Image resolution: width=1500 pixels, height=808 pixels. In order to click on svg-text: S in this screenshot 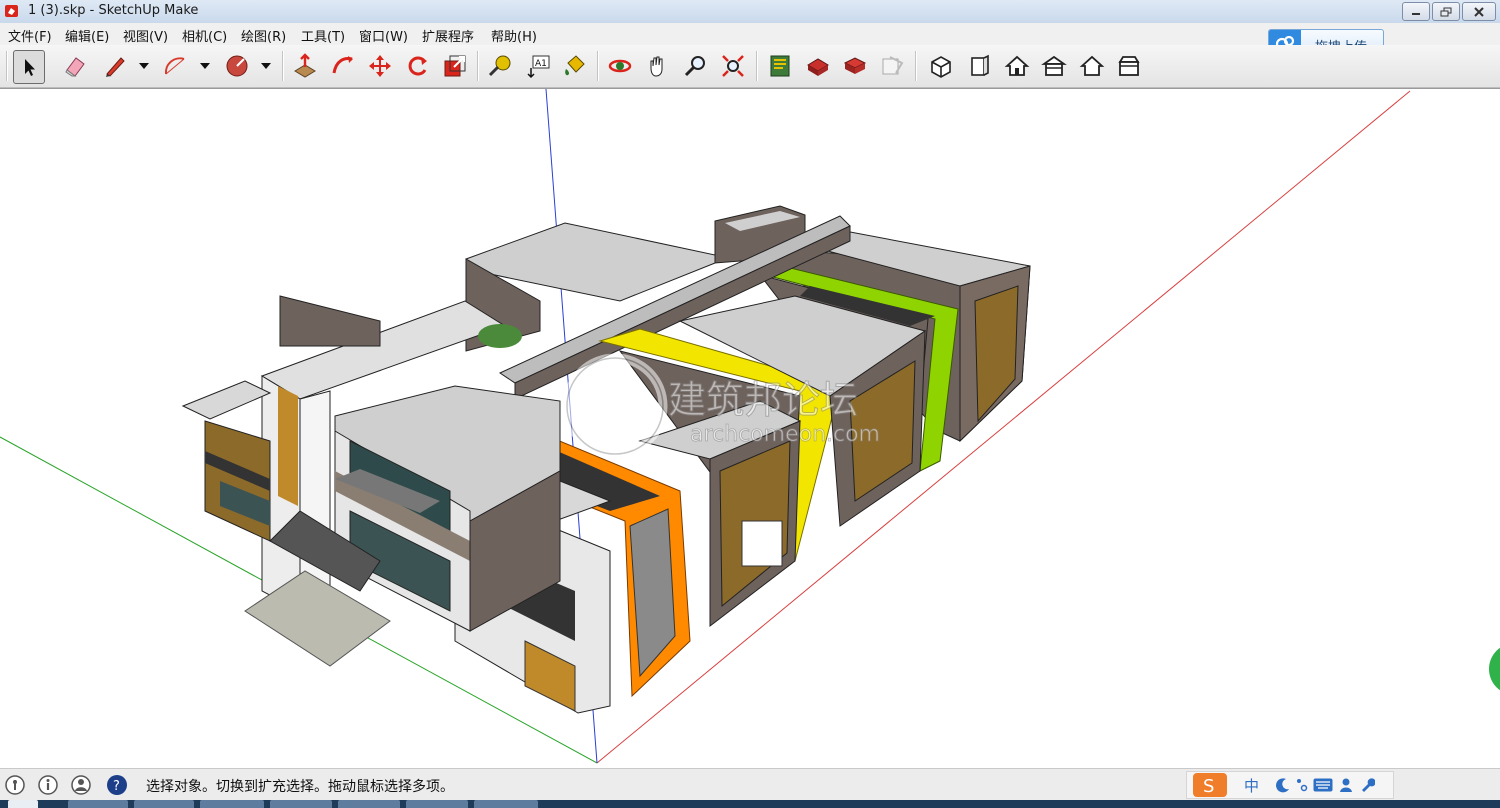, I will do `click(1208, 786)`.